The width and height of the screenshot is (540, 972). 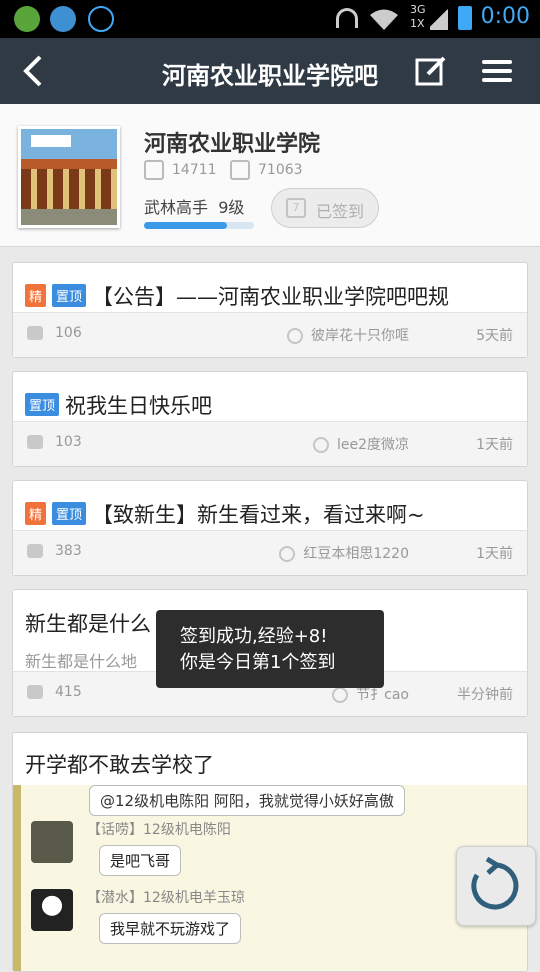 What do you see at coordinates (54, 333) in the screenshot?
I see `comment-count: 106` at bounding box center [54, 333].